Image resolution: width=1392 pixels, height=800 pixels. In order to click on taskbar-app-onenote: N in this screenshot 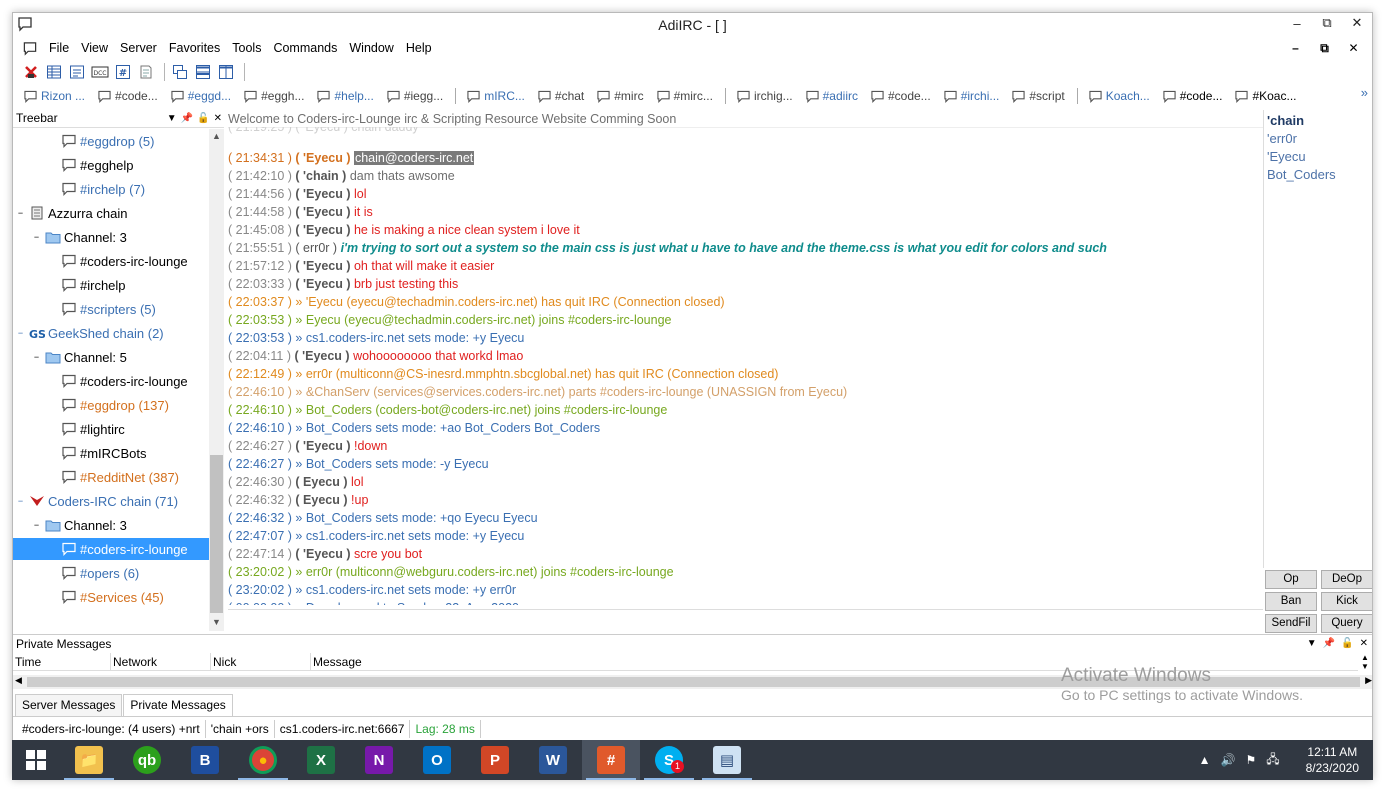, I will do `click(379, 760)`.